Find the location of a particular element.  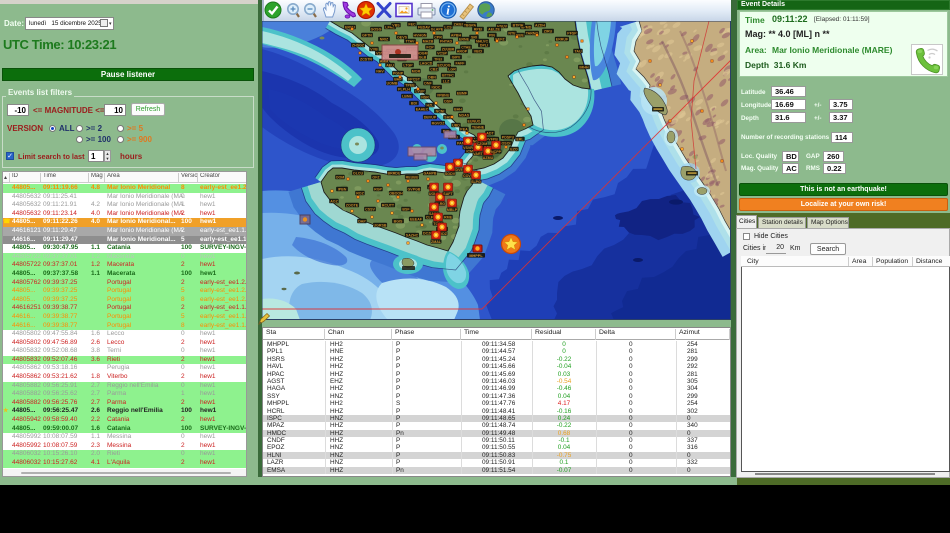

svg-text: OBOOH is located at coordinates (396, 193).